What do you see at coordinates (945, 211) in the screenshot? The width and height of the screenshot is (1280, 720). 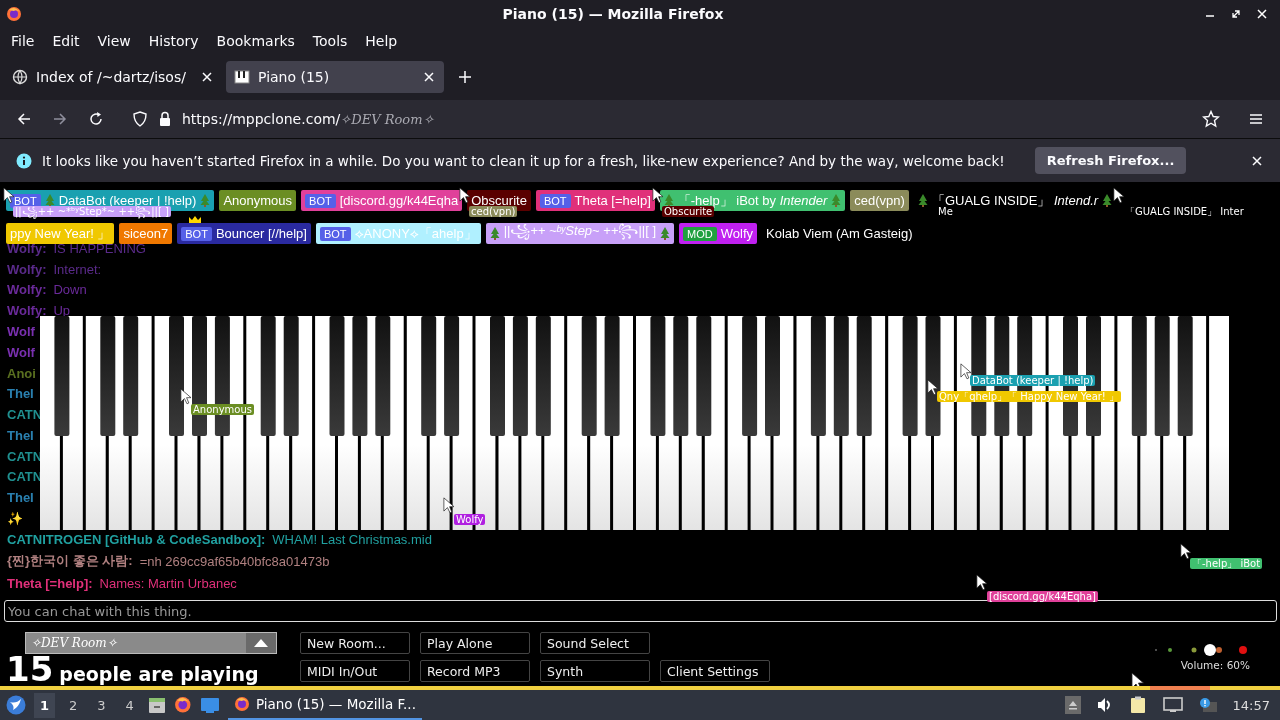 I see `cursor-tooltip: Me` at bounding box center [945, 211].